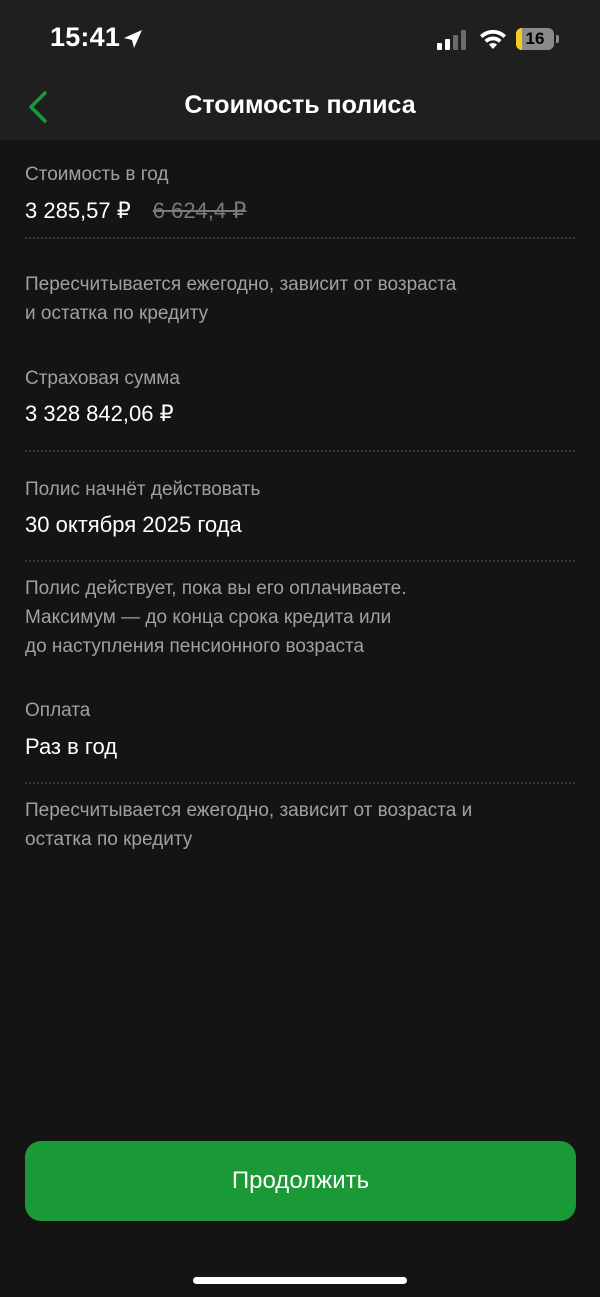 The width and height of the screenshot is (600, 1297). What do you see at coordinates (195, 646) in the screenshot?
I see `policy-start-note-line: до наступления пенсионного возраста` at bounding box center [195, 646].